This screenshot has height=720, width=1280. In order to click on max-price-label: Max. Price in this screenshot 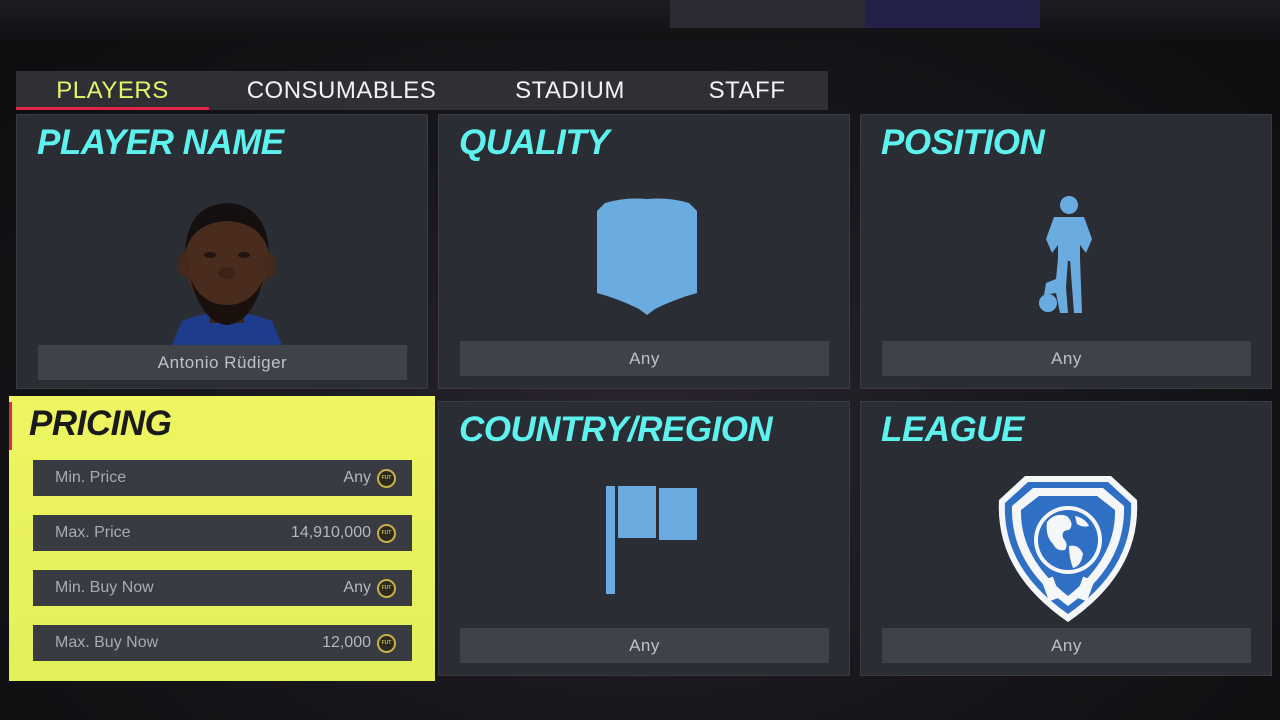, I will do `click(93, 532)`.